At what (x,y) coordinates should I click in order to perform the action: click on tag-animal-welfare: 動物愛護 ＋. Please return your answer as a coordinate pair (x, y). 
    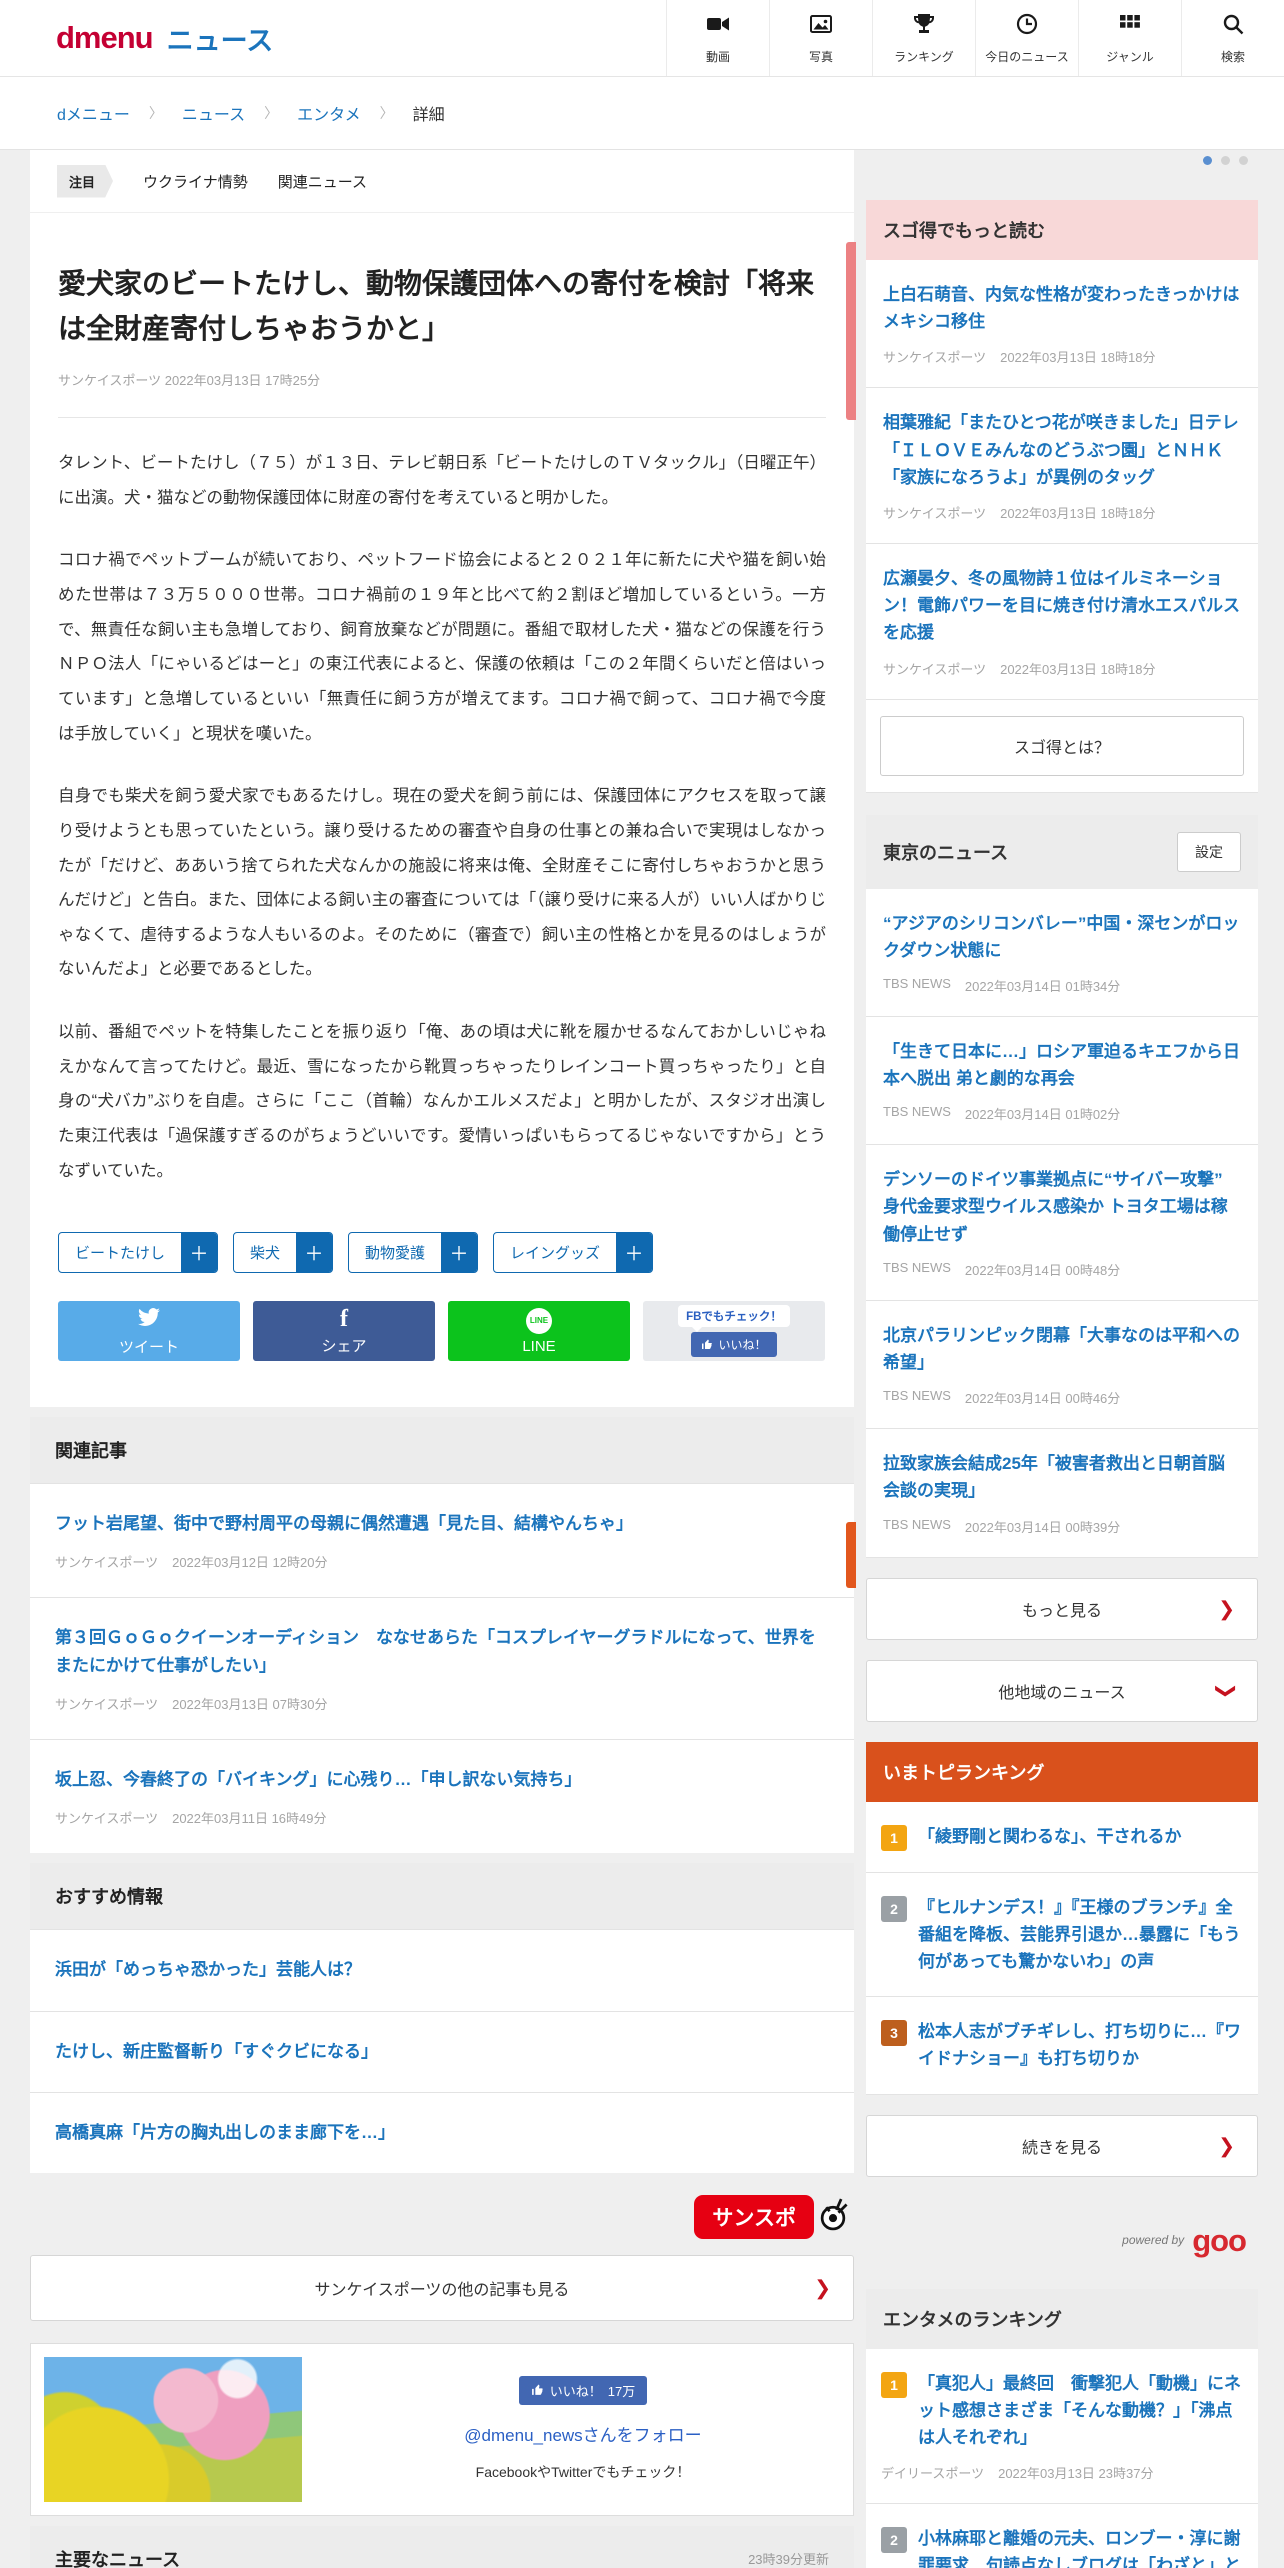
    Looking at the image, I should click on (413, 1253).